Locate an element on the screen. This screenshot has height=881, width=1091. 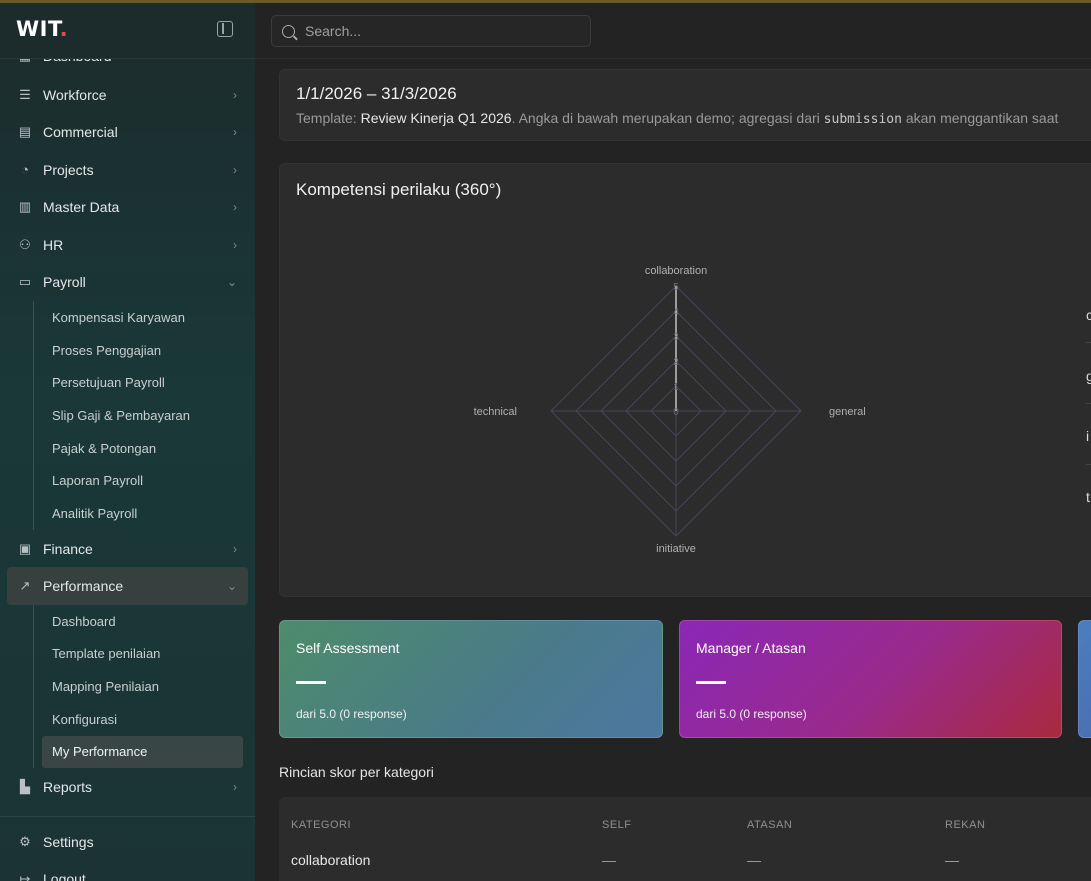
sidebar-item-projects: ◔ Projects › is located at coordinates (127, 170).